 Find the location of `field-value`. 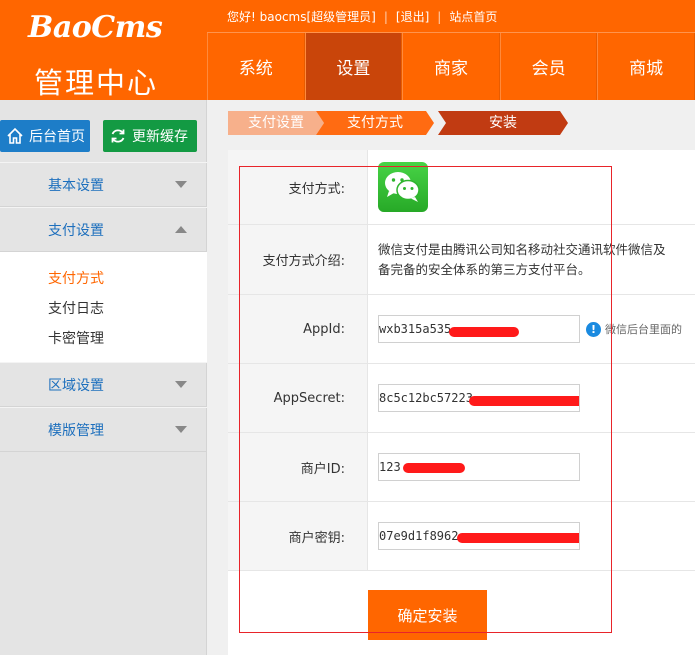

field-value is located at coordinates (531, 187).